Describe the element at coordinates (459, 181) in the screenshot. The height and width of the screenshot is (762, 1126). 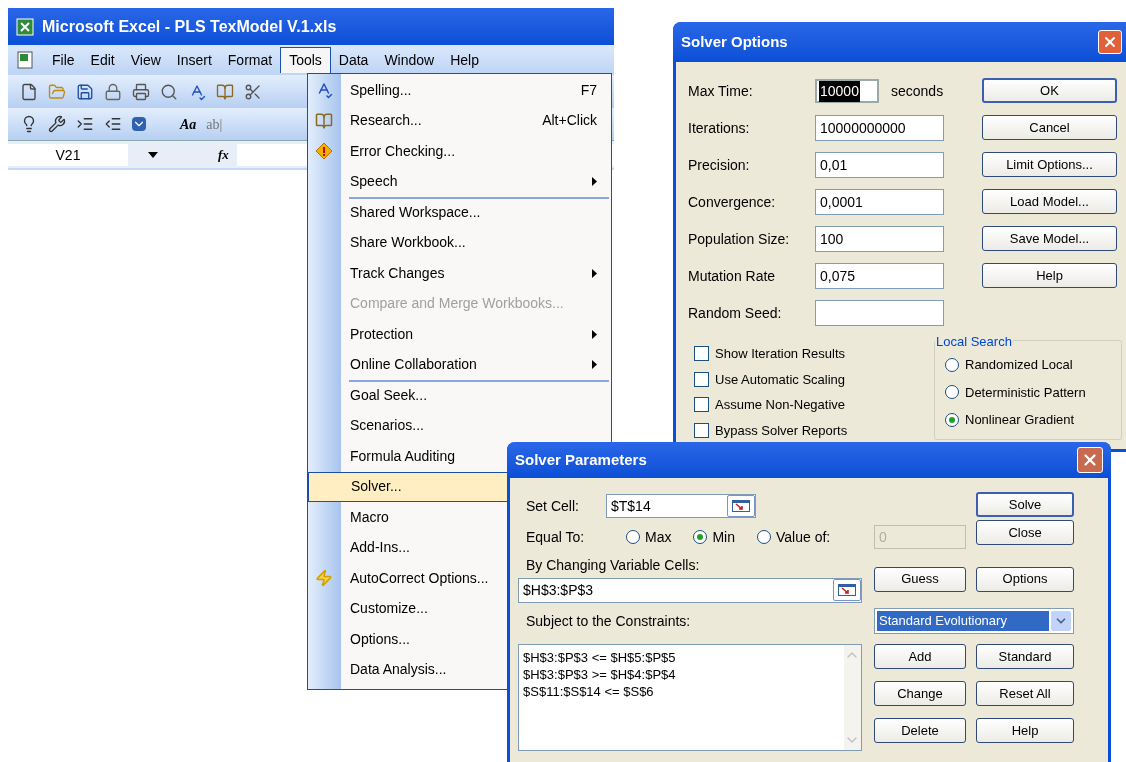
I see `menu-item: Speech` at that location.